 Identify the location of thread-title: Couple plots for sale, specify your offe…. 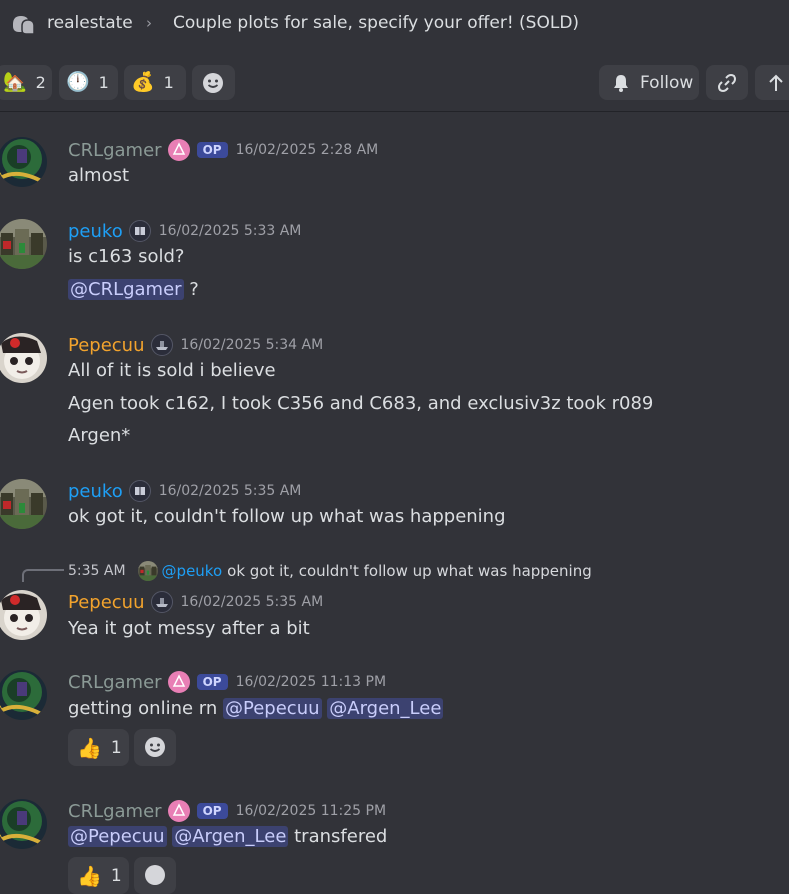
(376, 23).